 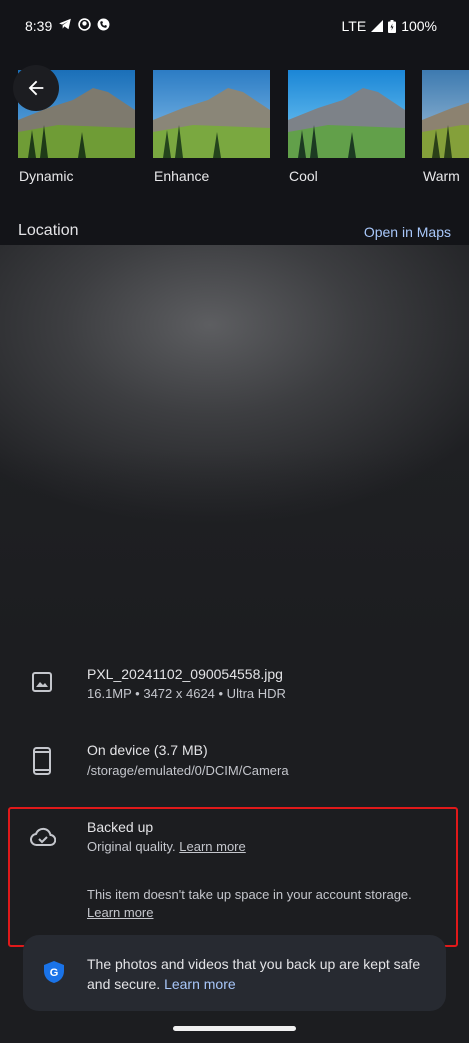 I want to click on battery-icon, so click(x=392, y=26).